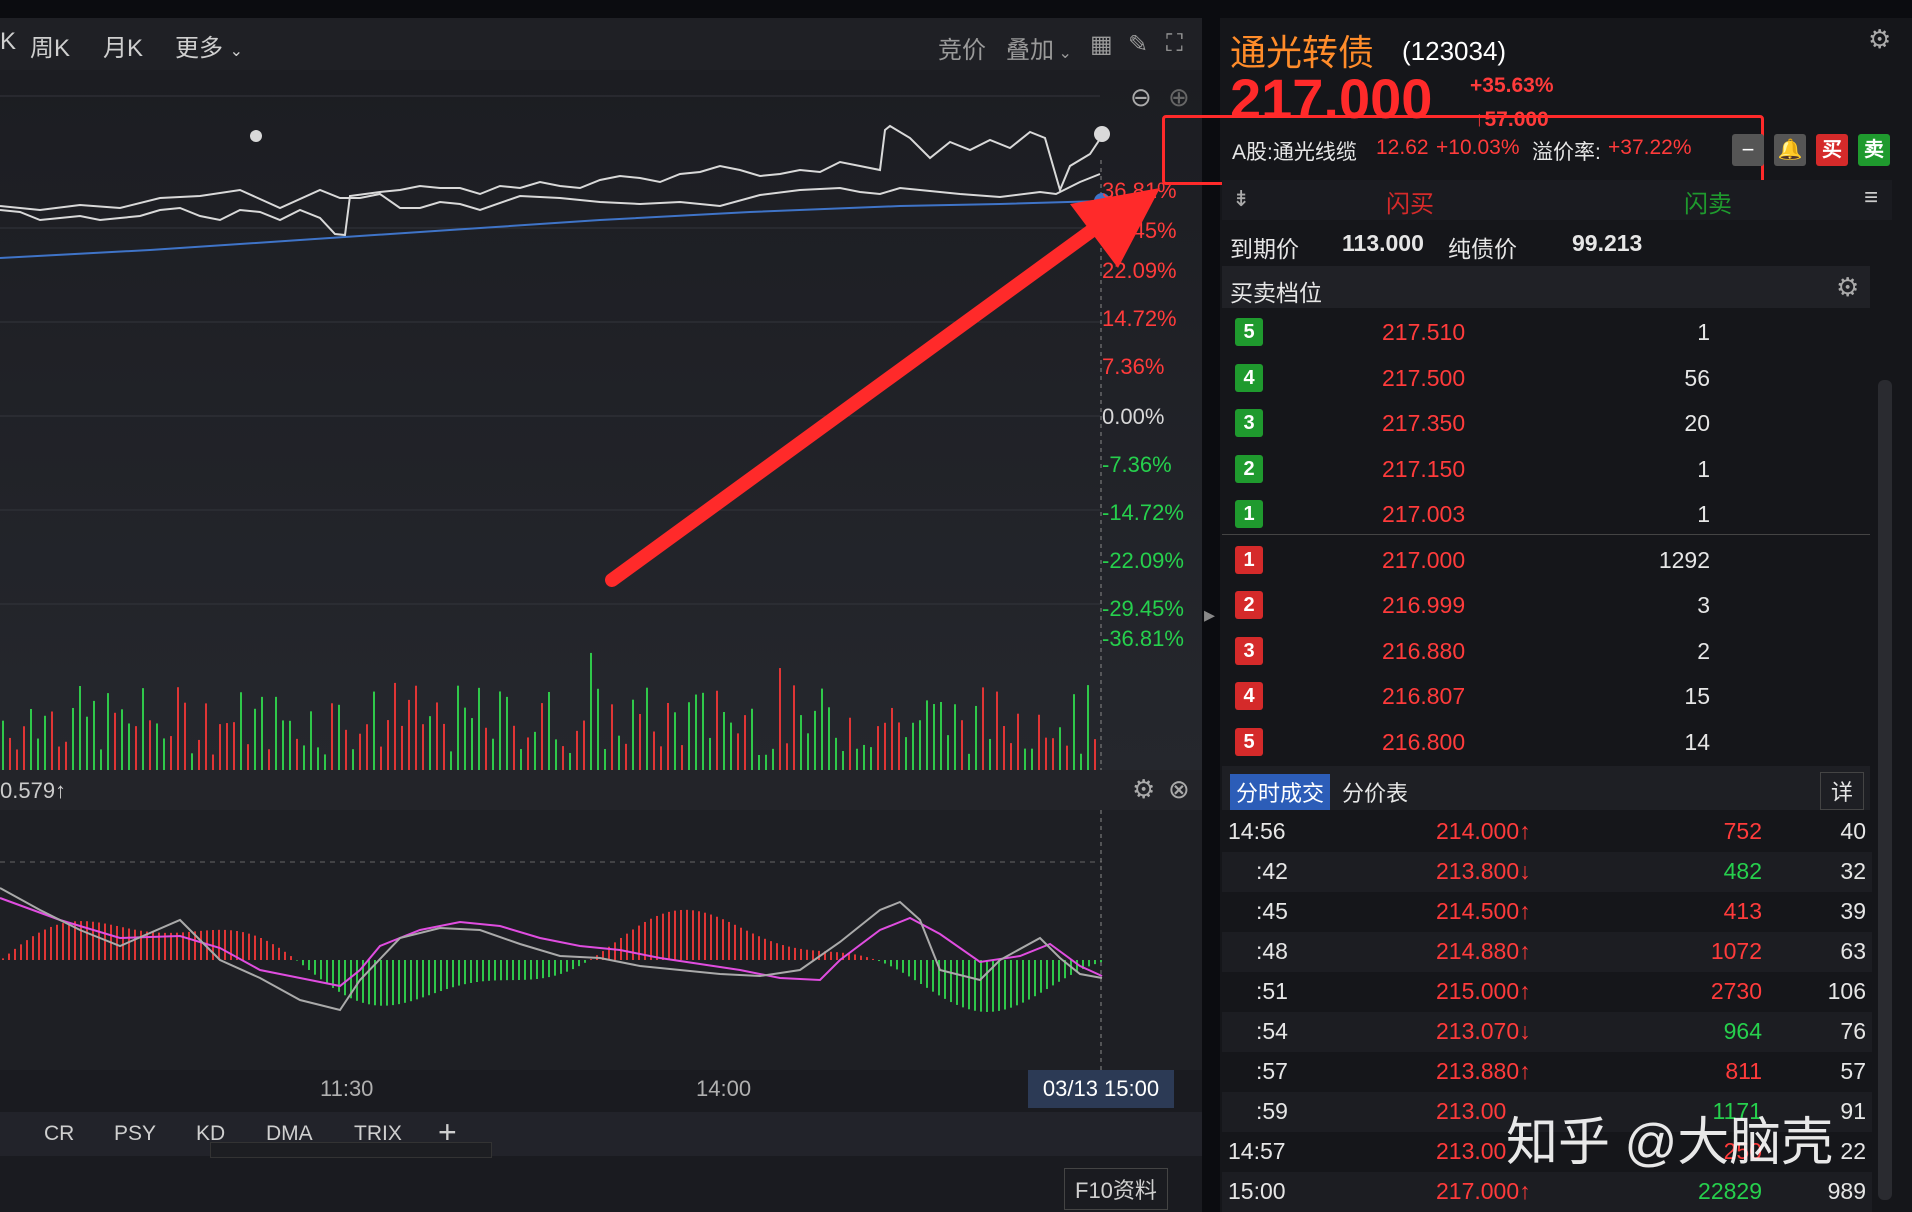  Describe the element at coordinates (1410, 201) in the screenshot. I see `flash-buy-button: 闪买` at that location.